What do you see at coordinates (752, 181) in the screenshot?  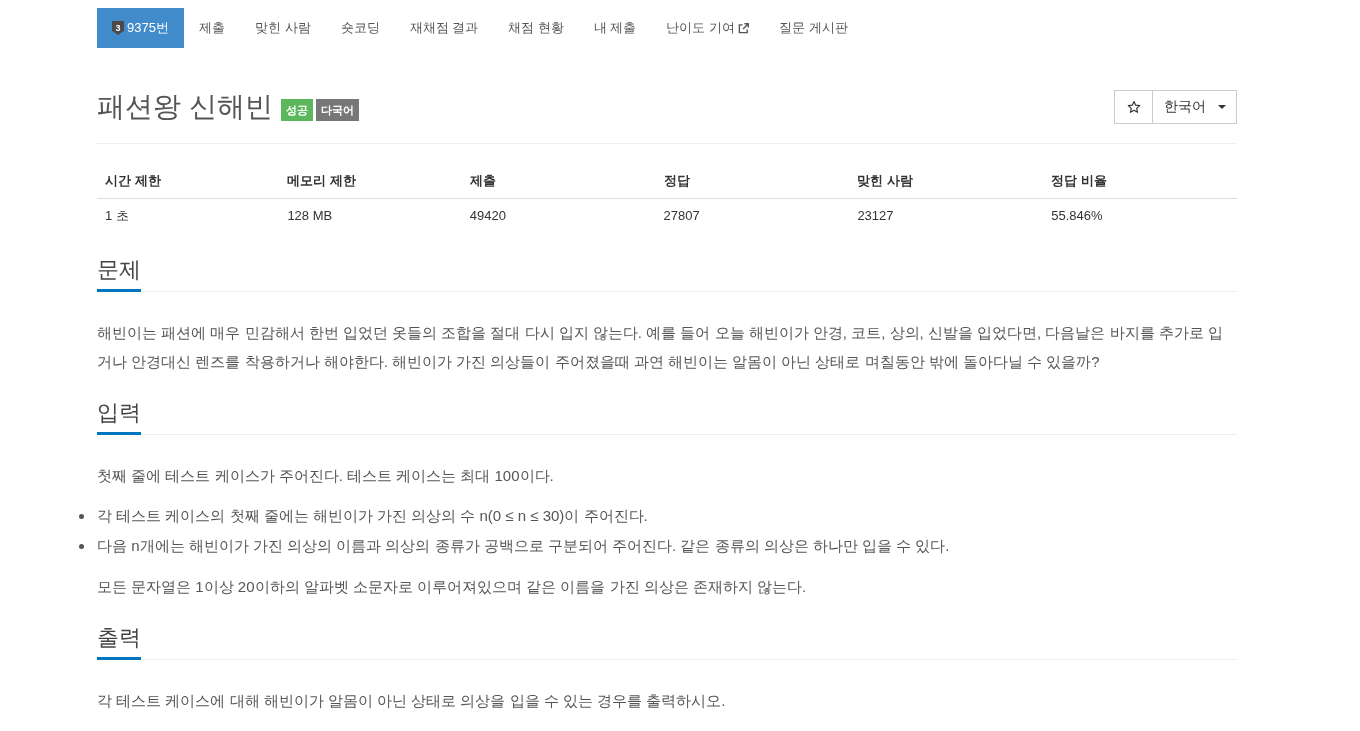 I see `column-header: 정답` at bounding box center [752, 181].